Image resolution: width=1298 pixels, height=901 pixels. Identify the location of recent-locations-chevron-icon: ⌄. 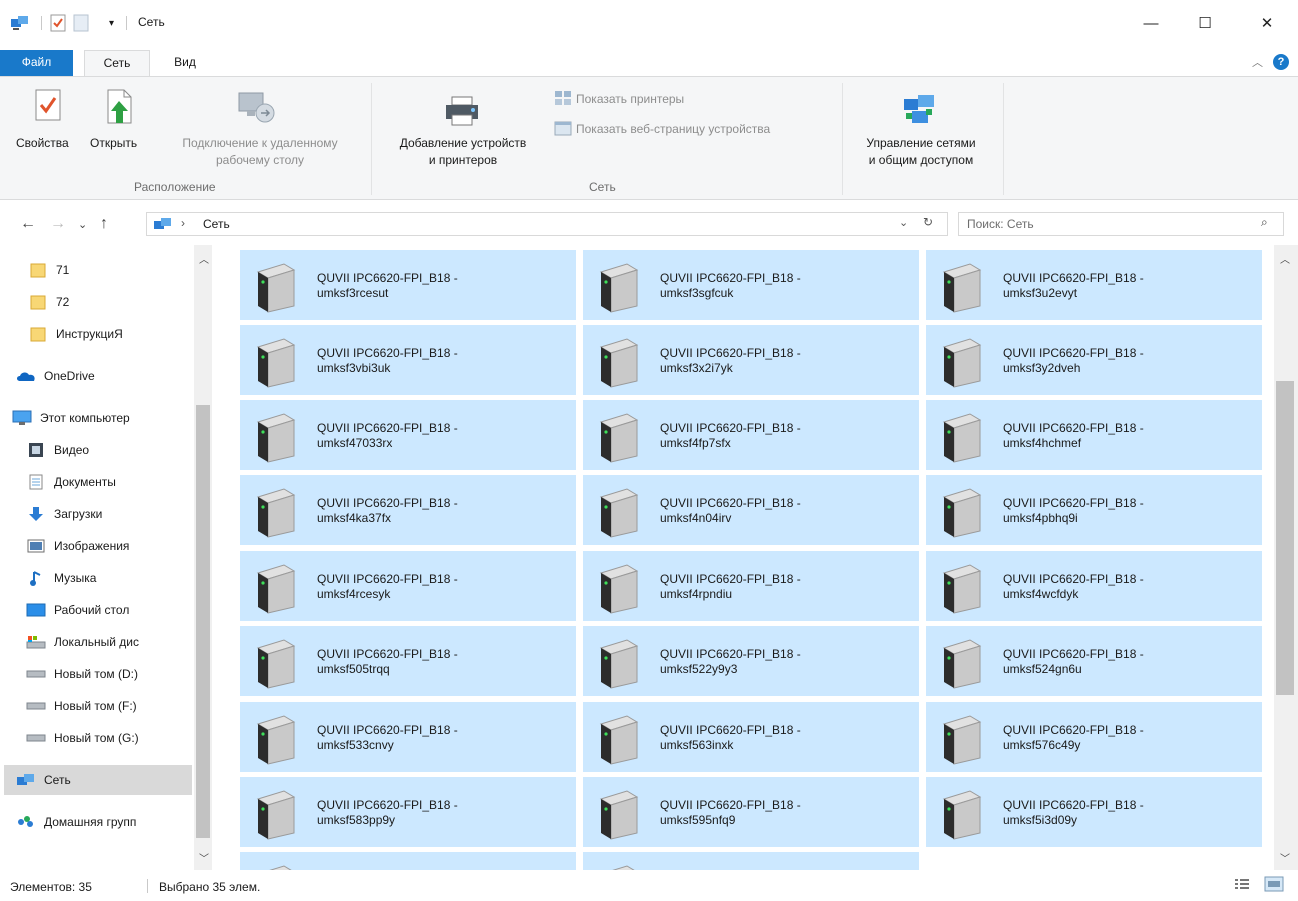
(82, 224).